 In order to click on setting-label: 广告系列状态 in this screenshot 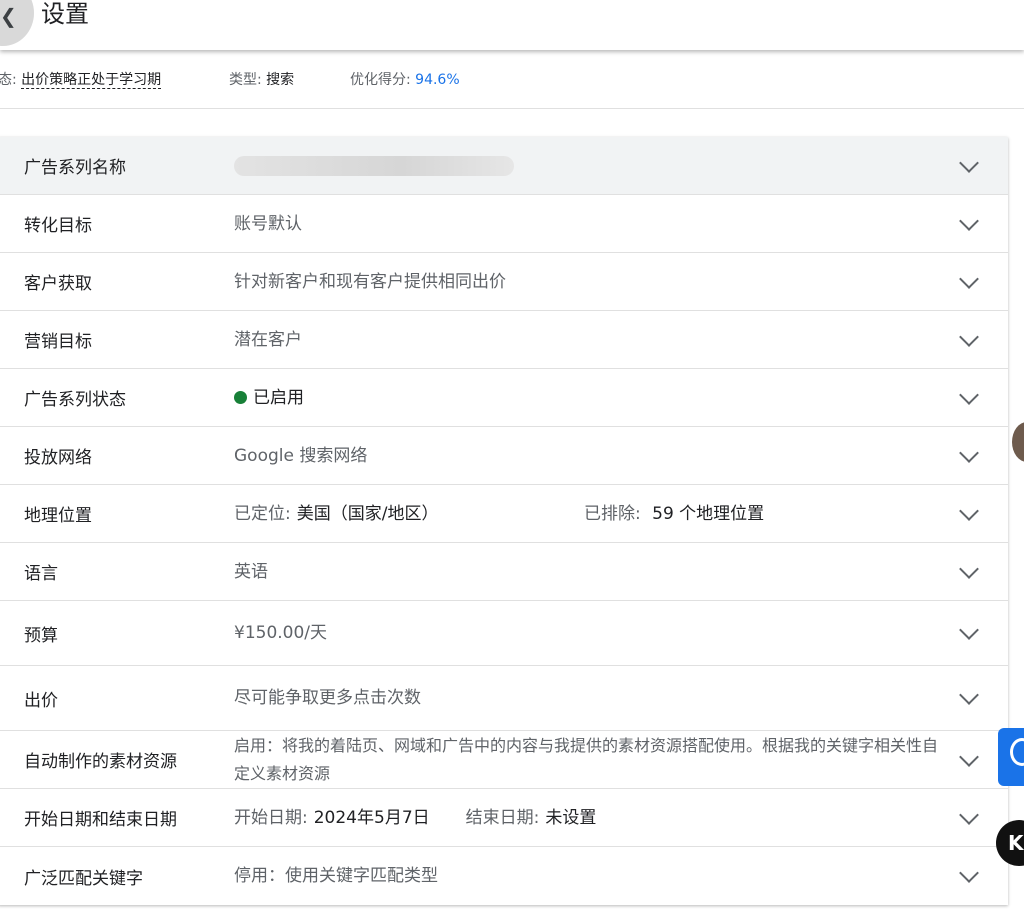, I will do `click(75, 400)`.